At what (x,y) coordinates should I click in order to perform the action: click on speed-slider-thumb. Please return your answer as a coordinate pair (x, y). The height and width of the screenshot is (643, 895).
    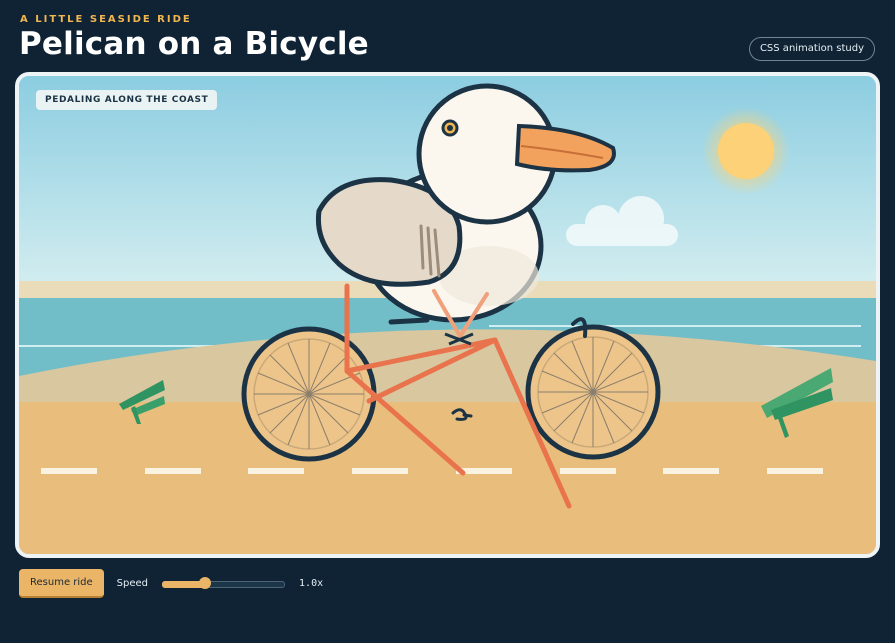
    Looking at the image, I should click on (205, 583).